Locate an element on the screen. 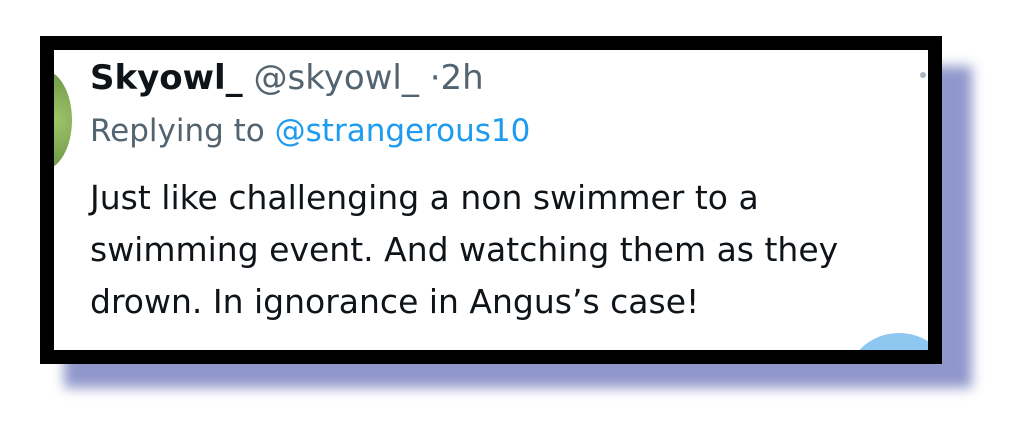  user-handle: @skyowl_ is located at coordinates (336, 78).